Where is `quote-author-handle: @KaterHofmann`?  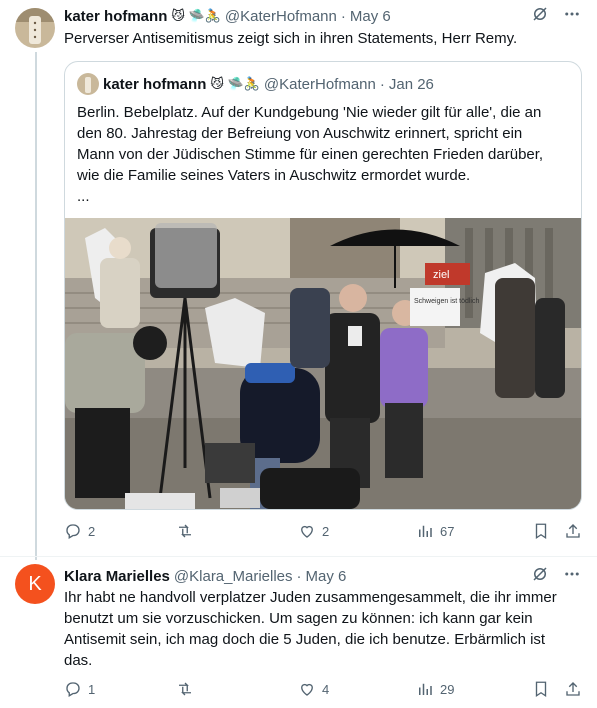
quote-author-handle: @KaterHofmann is located at coordinates (319, 84).